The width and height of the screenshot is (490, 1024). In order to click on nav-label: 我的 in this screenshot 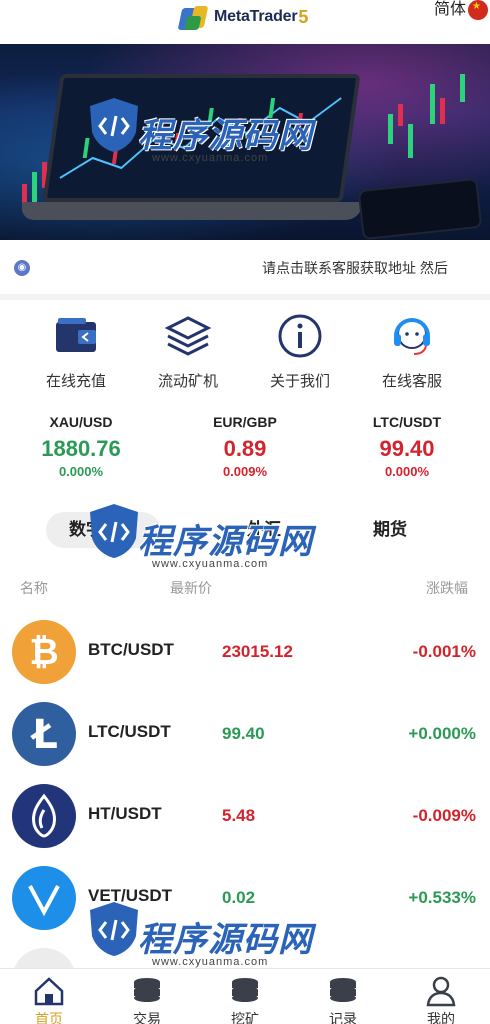, I will do `click(441, 1017)`.